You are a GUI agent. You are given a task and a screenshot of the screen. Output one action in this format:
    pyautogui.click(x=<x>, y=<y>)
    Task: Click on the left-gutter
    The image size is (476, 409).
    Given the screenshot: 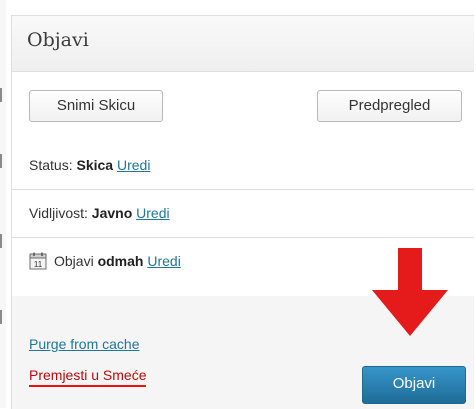 What is the action you would take?
    pyautogui.click(x=3, y=204)
    